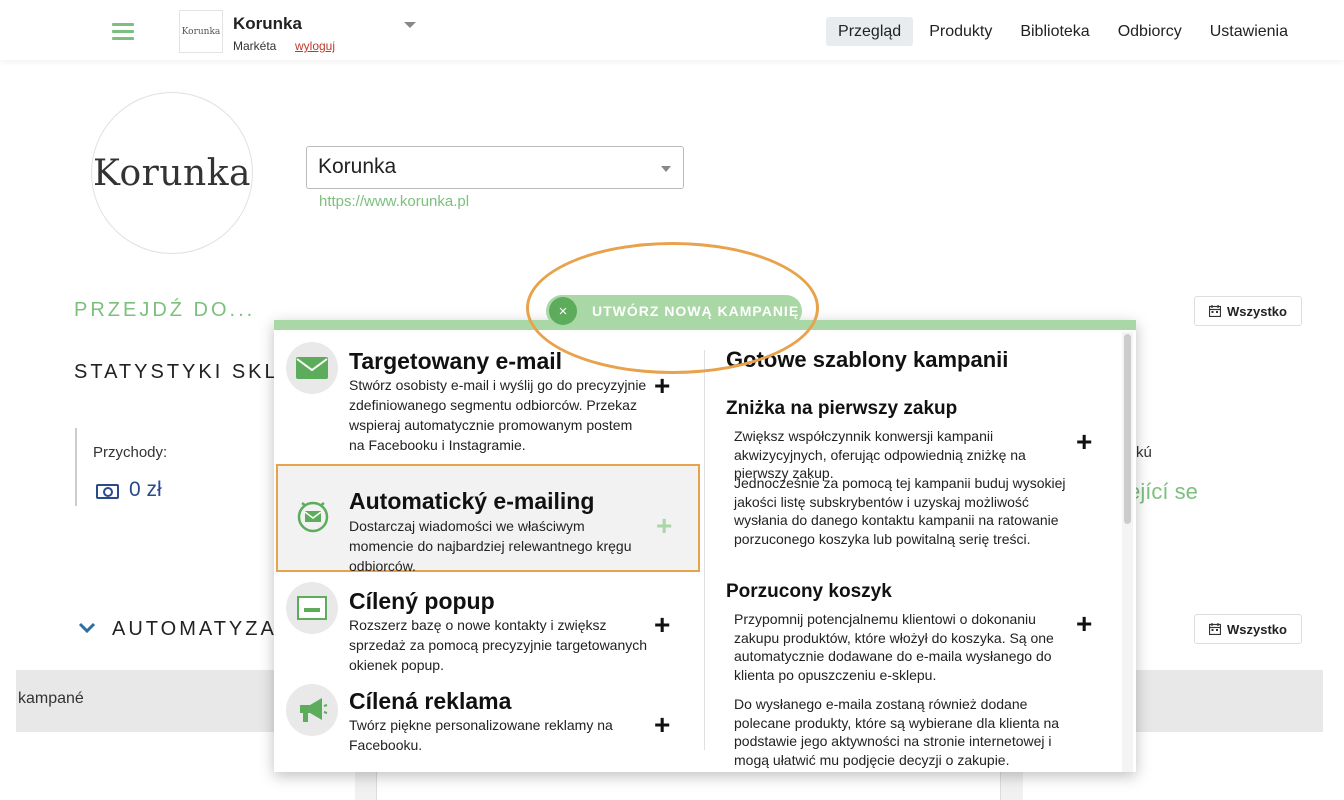  Describe the element at coordinates (145, 489) in the screenshot. I see `revenue-value: 0 zł` at that location.